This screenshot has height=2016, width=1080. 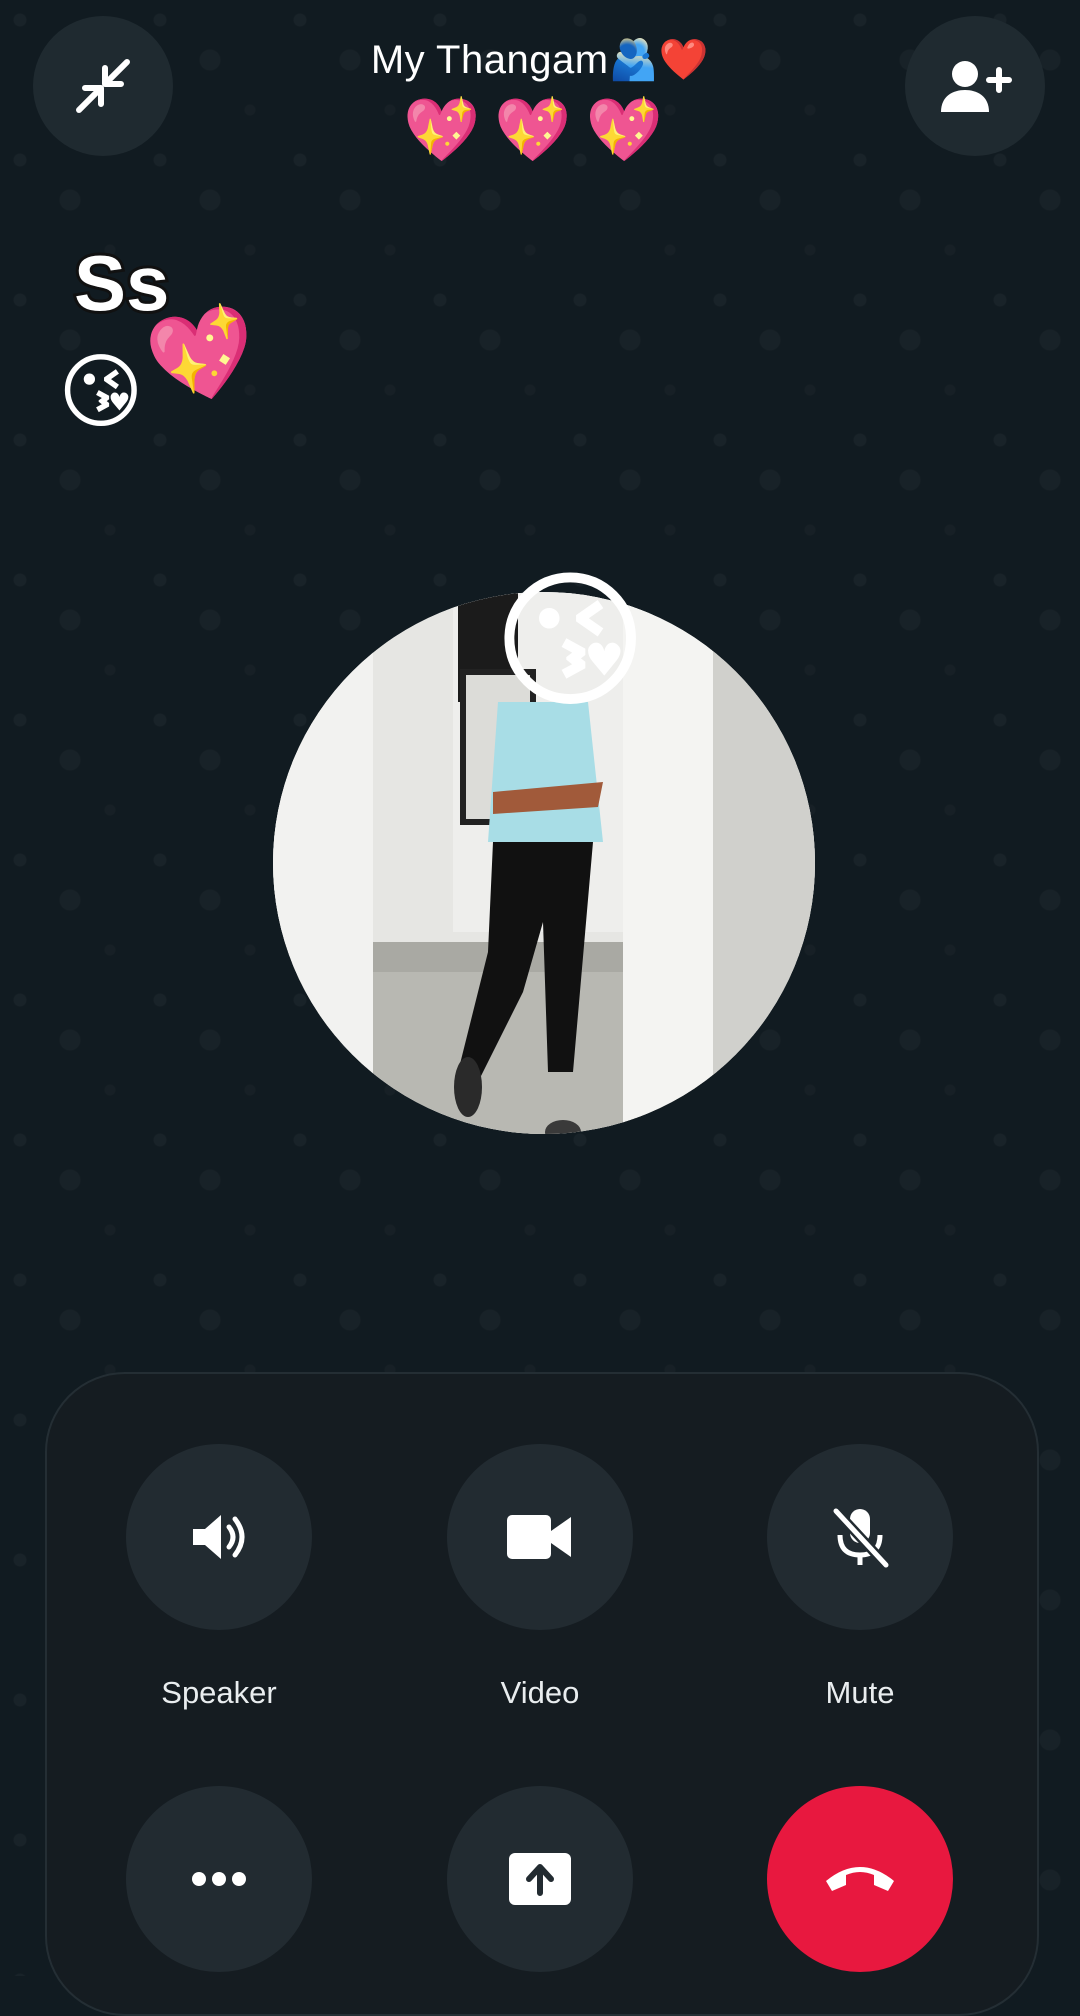 What do you see at coordinates (860, 1692) in the screenshot?
I see `mute-label: Mute` at bounding box center [860, 1692].